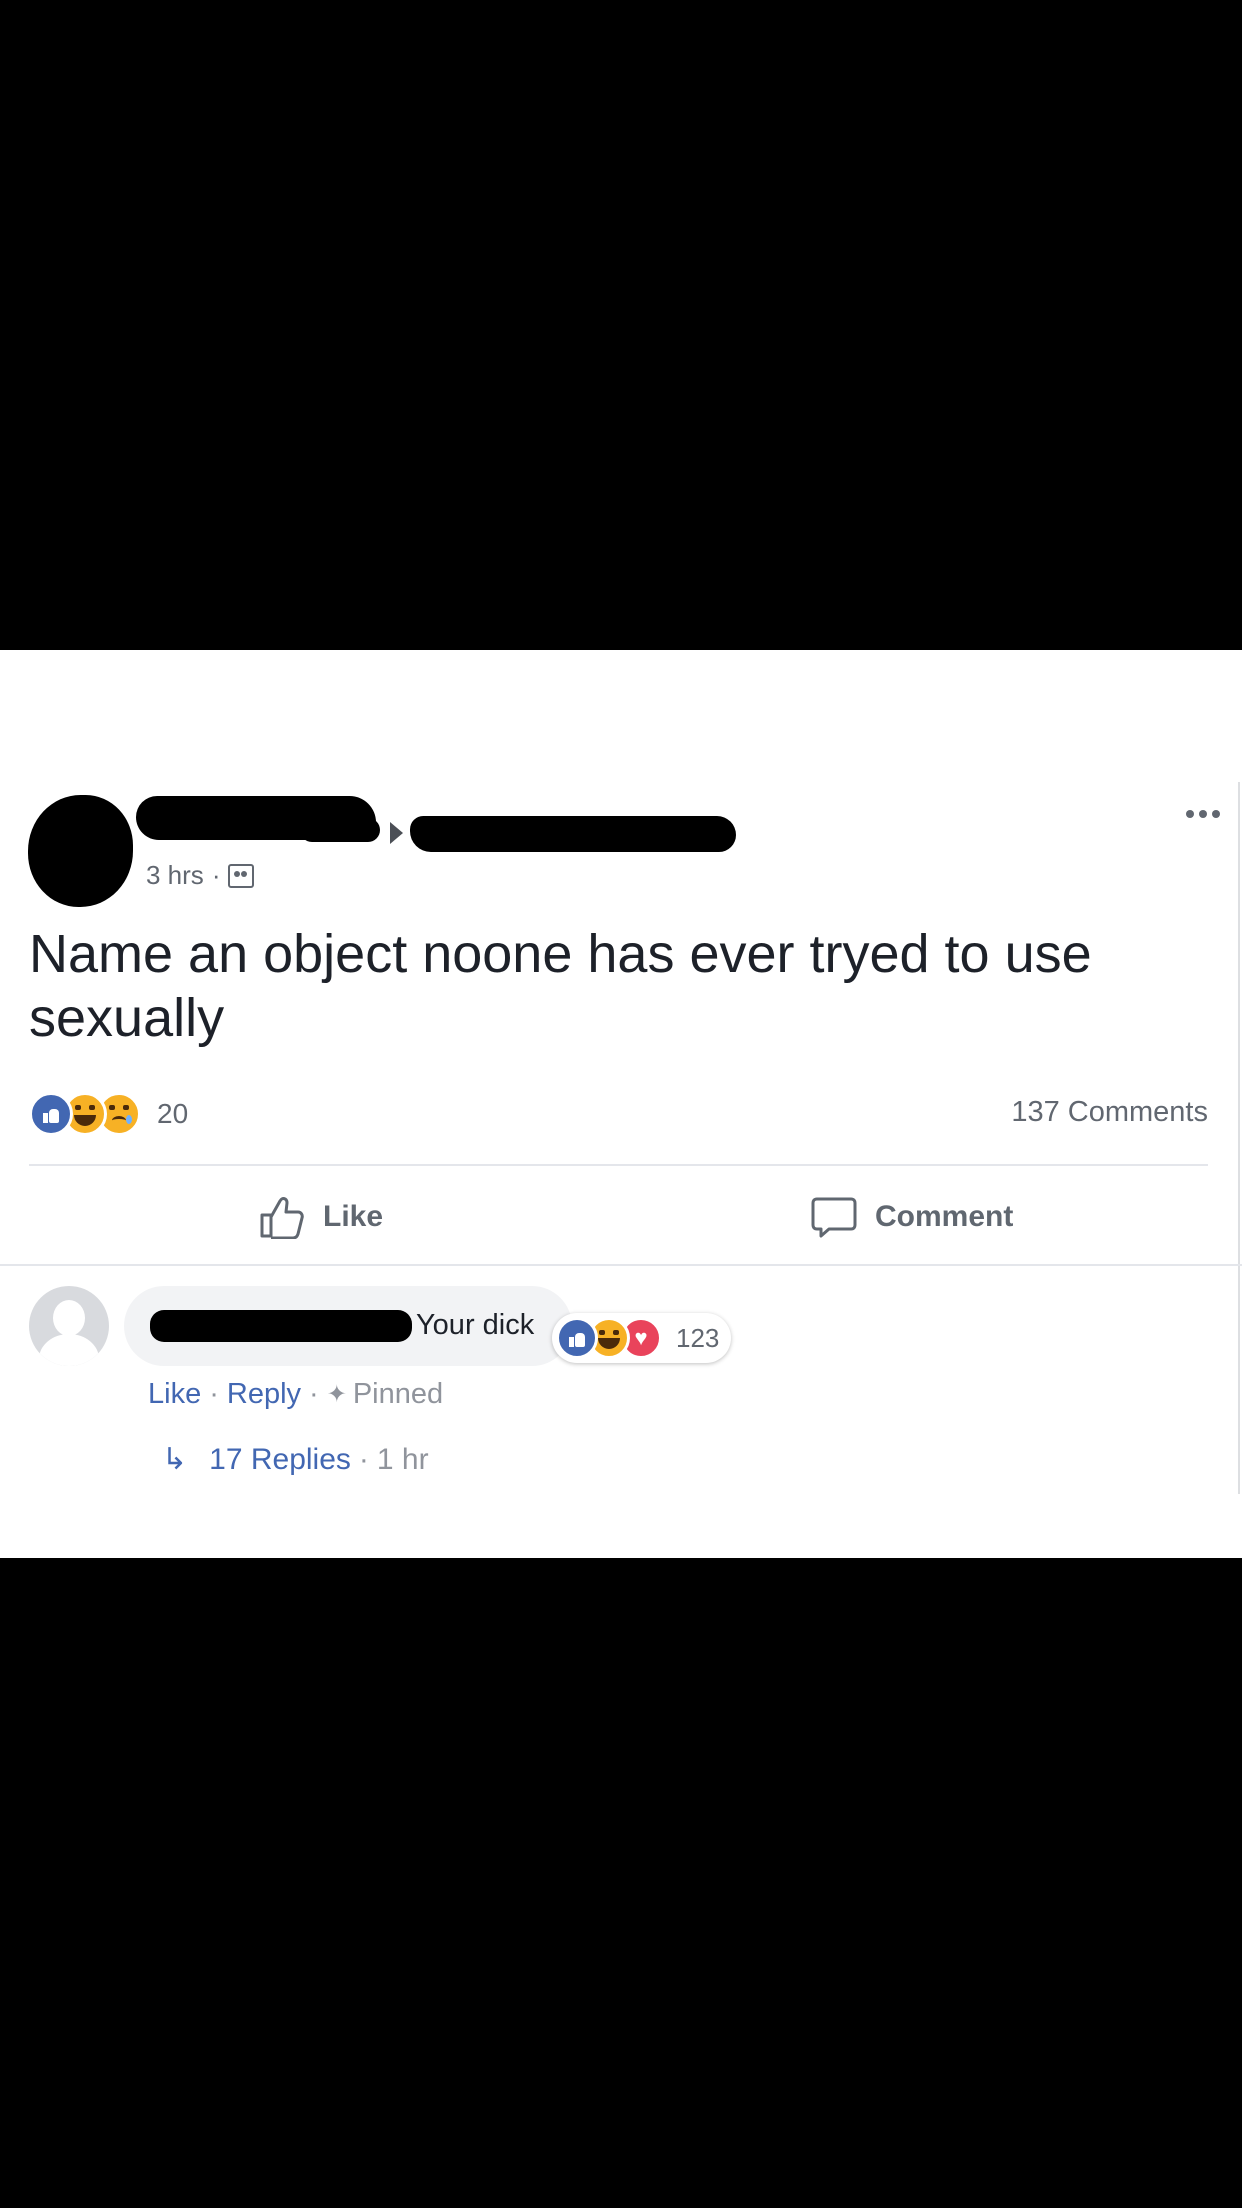  Describe the element at coordinates (175, 875) in the screenshot. I see `post-time: 3 hrs` at that location.